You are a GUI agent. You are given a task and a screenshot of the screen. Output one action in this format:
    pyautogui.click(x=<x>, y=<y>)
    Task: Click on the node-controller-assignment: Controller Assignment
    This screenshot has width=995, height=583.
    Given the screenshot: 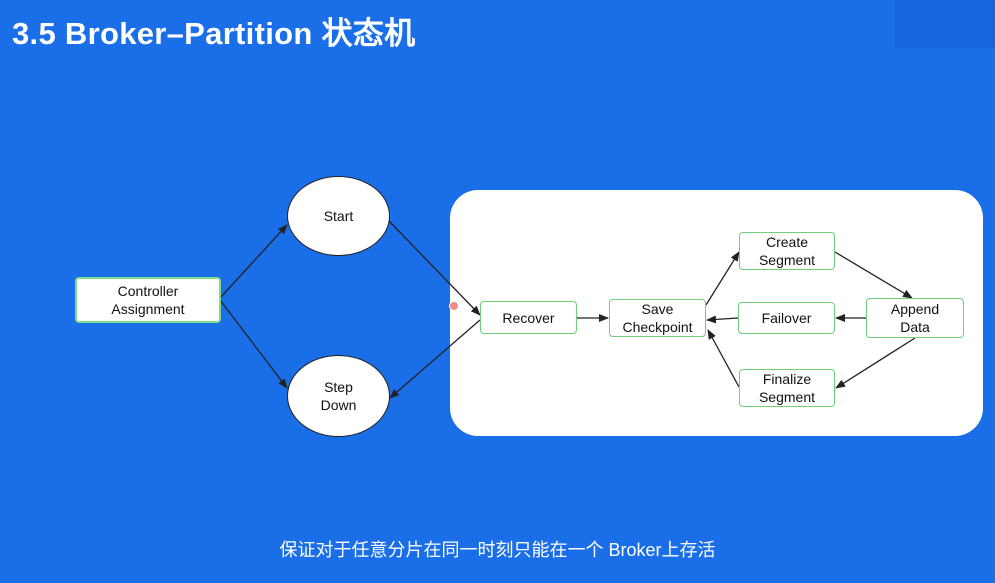 What is the action you would take?
    pyautogui.click(x=148, y=300)
    